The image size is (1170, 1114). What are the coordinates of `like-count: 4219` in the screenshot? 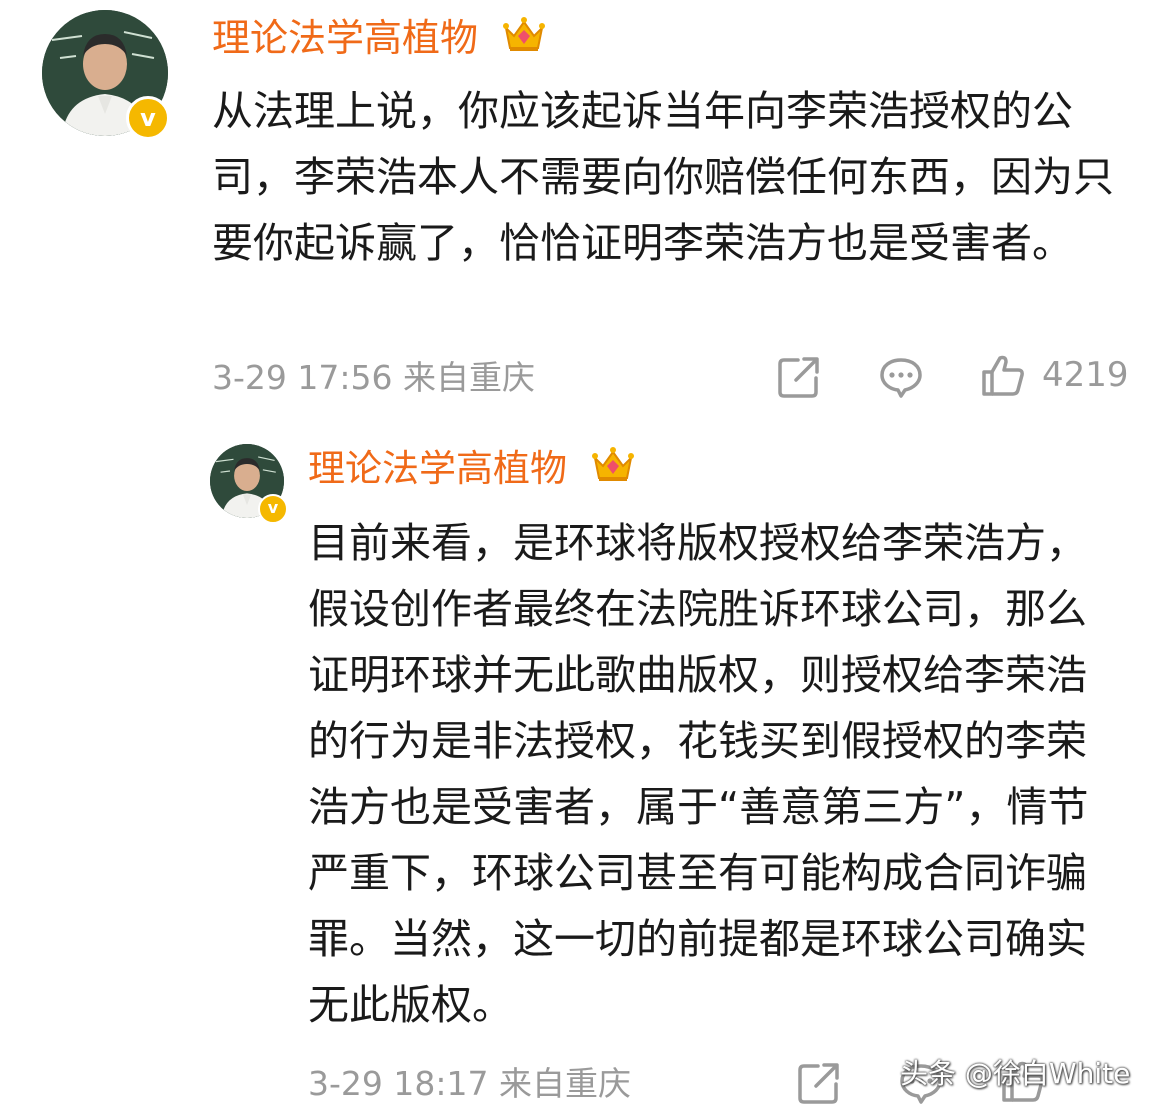 It's located at (1085, 375).